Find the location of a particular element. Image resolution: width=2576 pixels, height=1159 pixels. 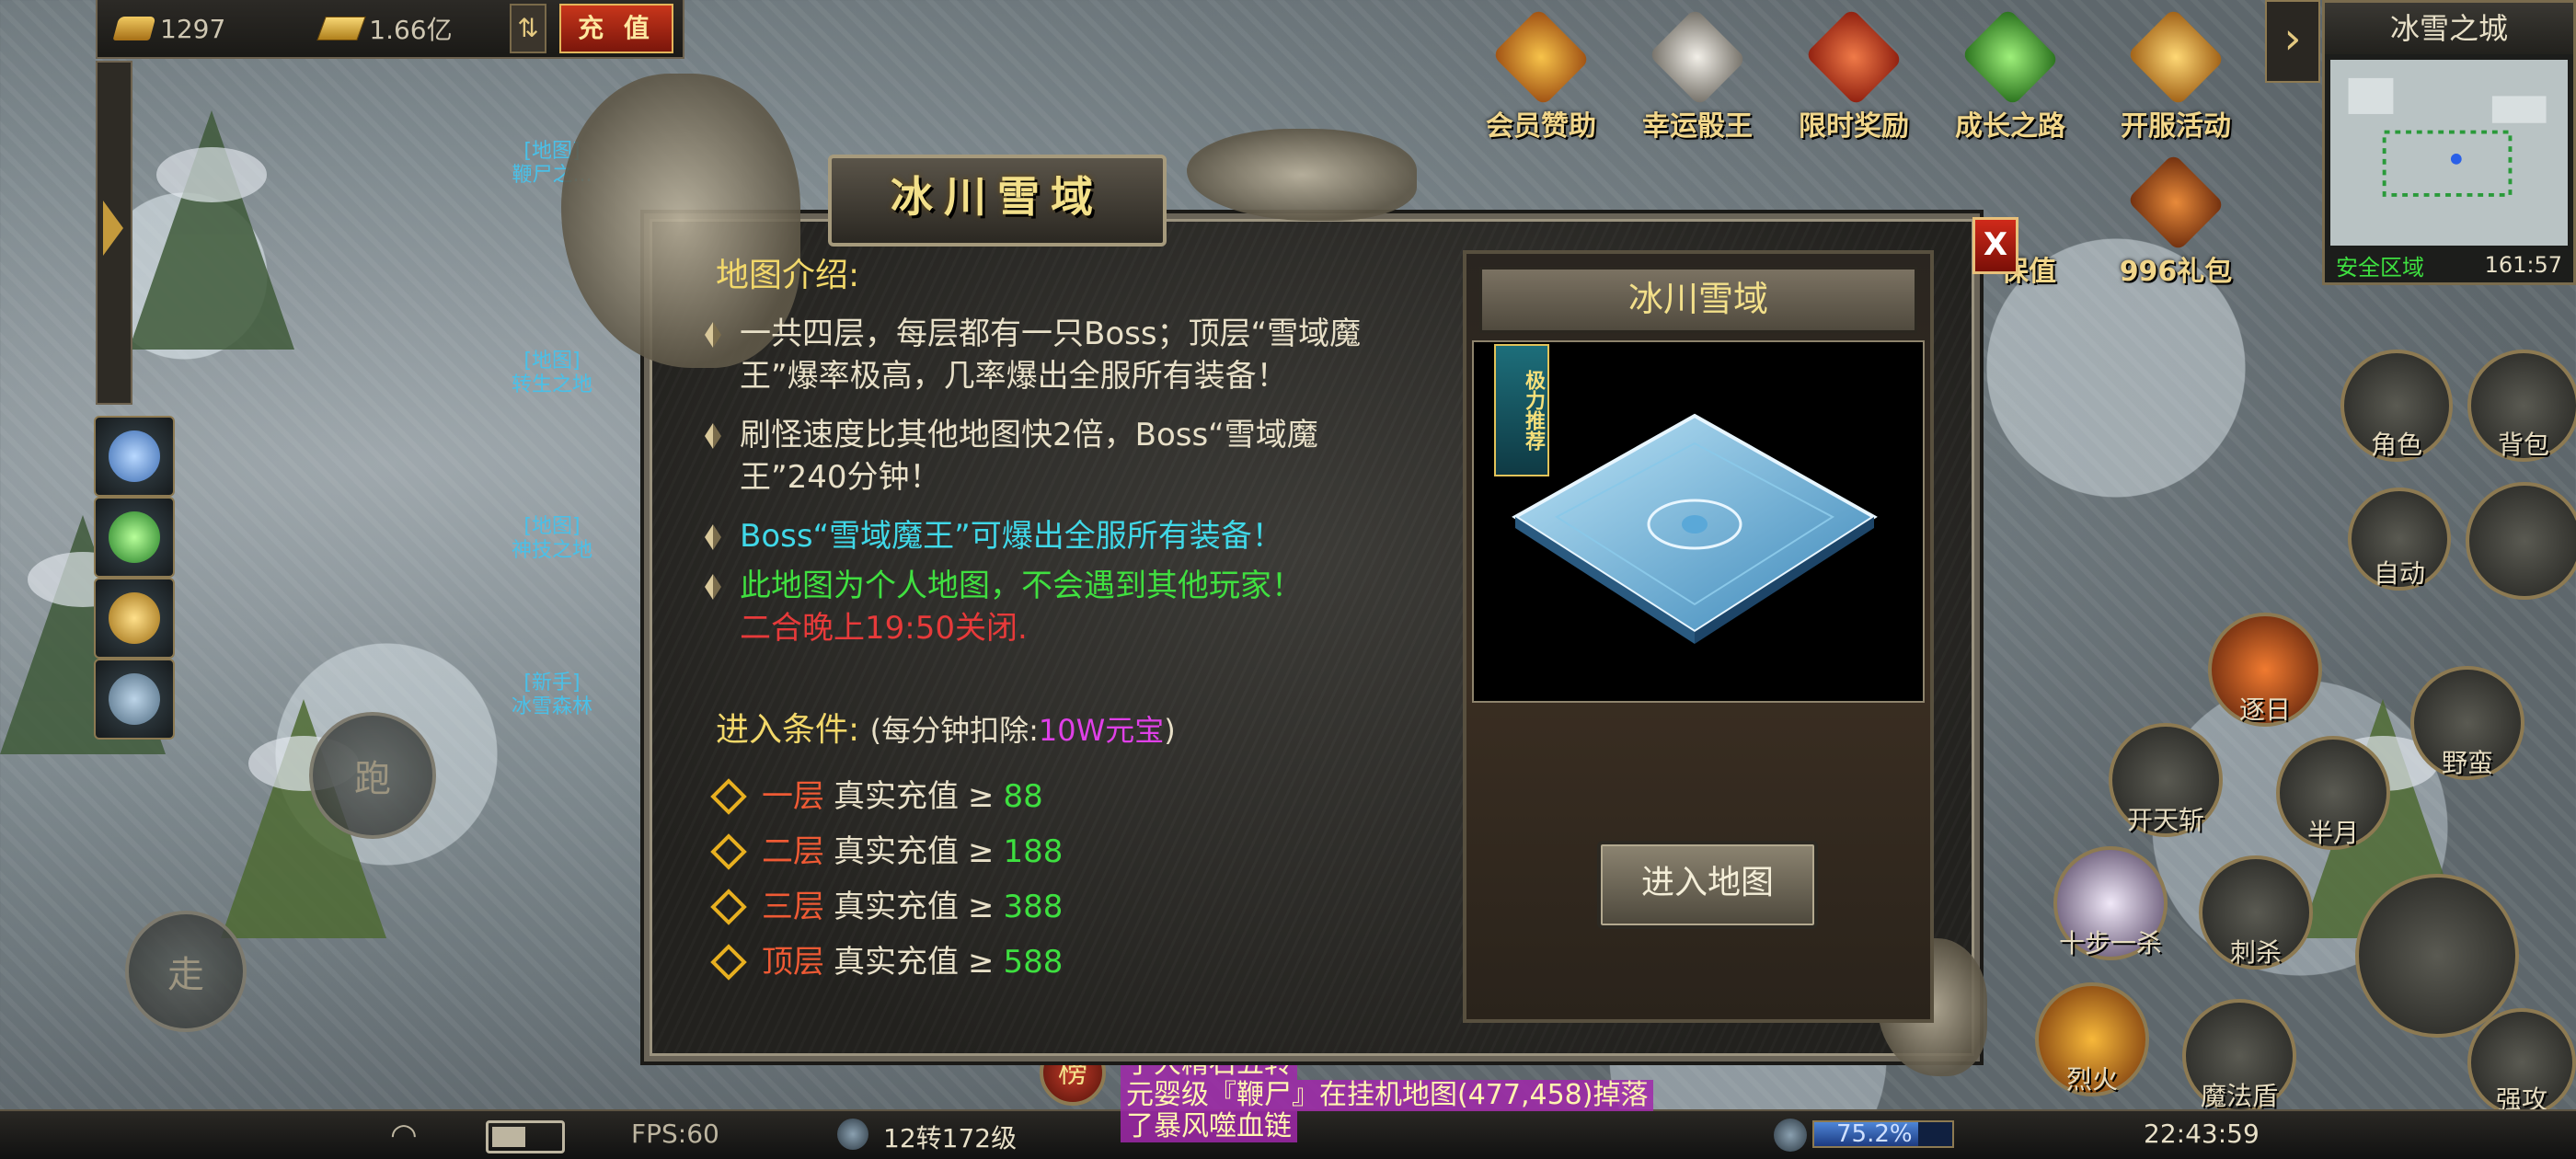

quick-slot-ice-crystal is located at coordinates (134, 456).